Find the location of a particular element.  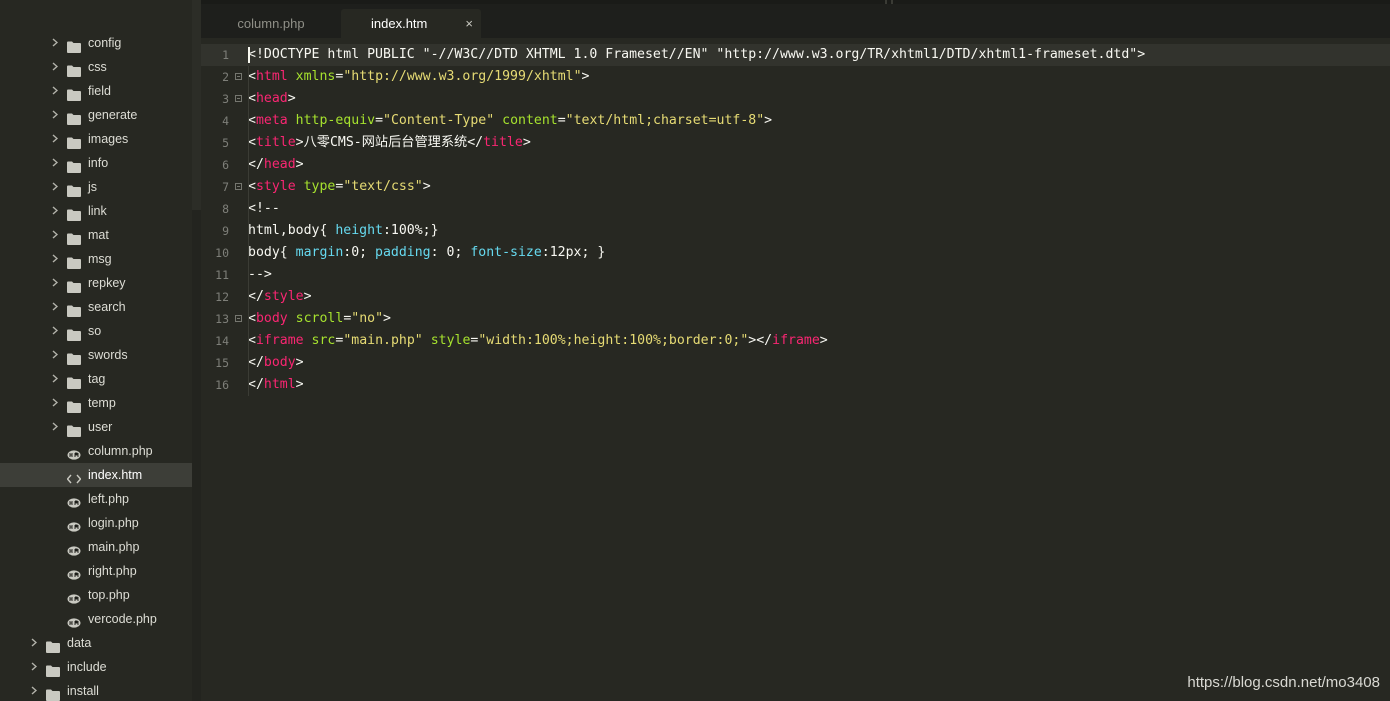

tree-item-label: repkey is located at coordinates (107, 283).